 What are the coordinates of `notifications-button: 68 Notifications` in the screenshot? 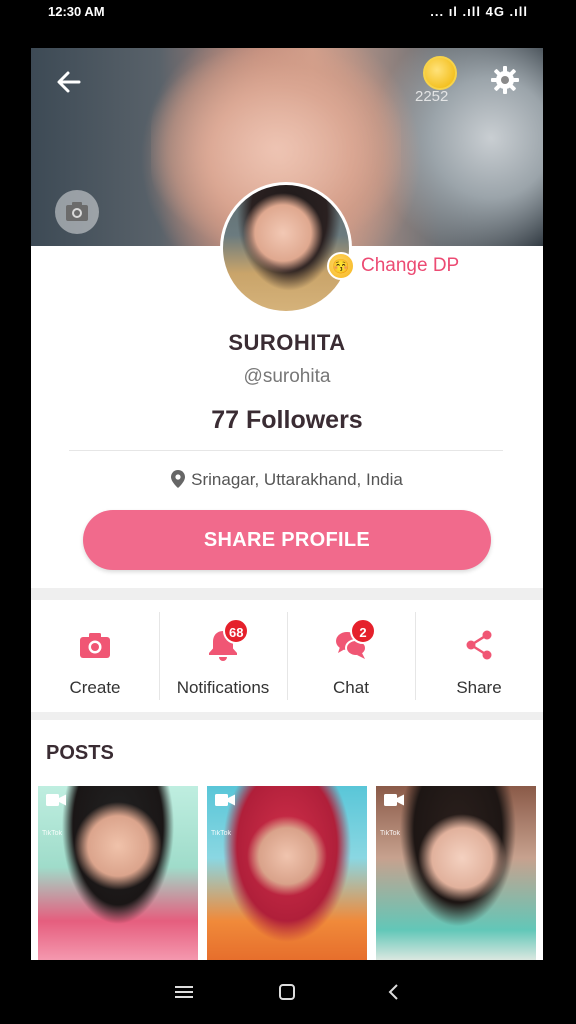 It's located at (223, 656).